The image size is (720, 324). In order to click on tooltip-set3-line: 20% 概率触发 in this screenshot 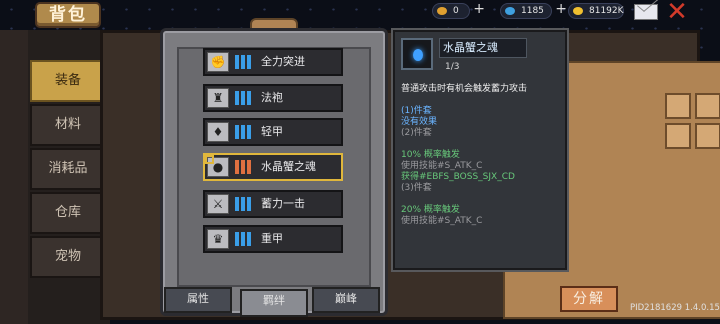, I will do `click(430, 210)`.